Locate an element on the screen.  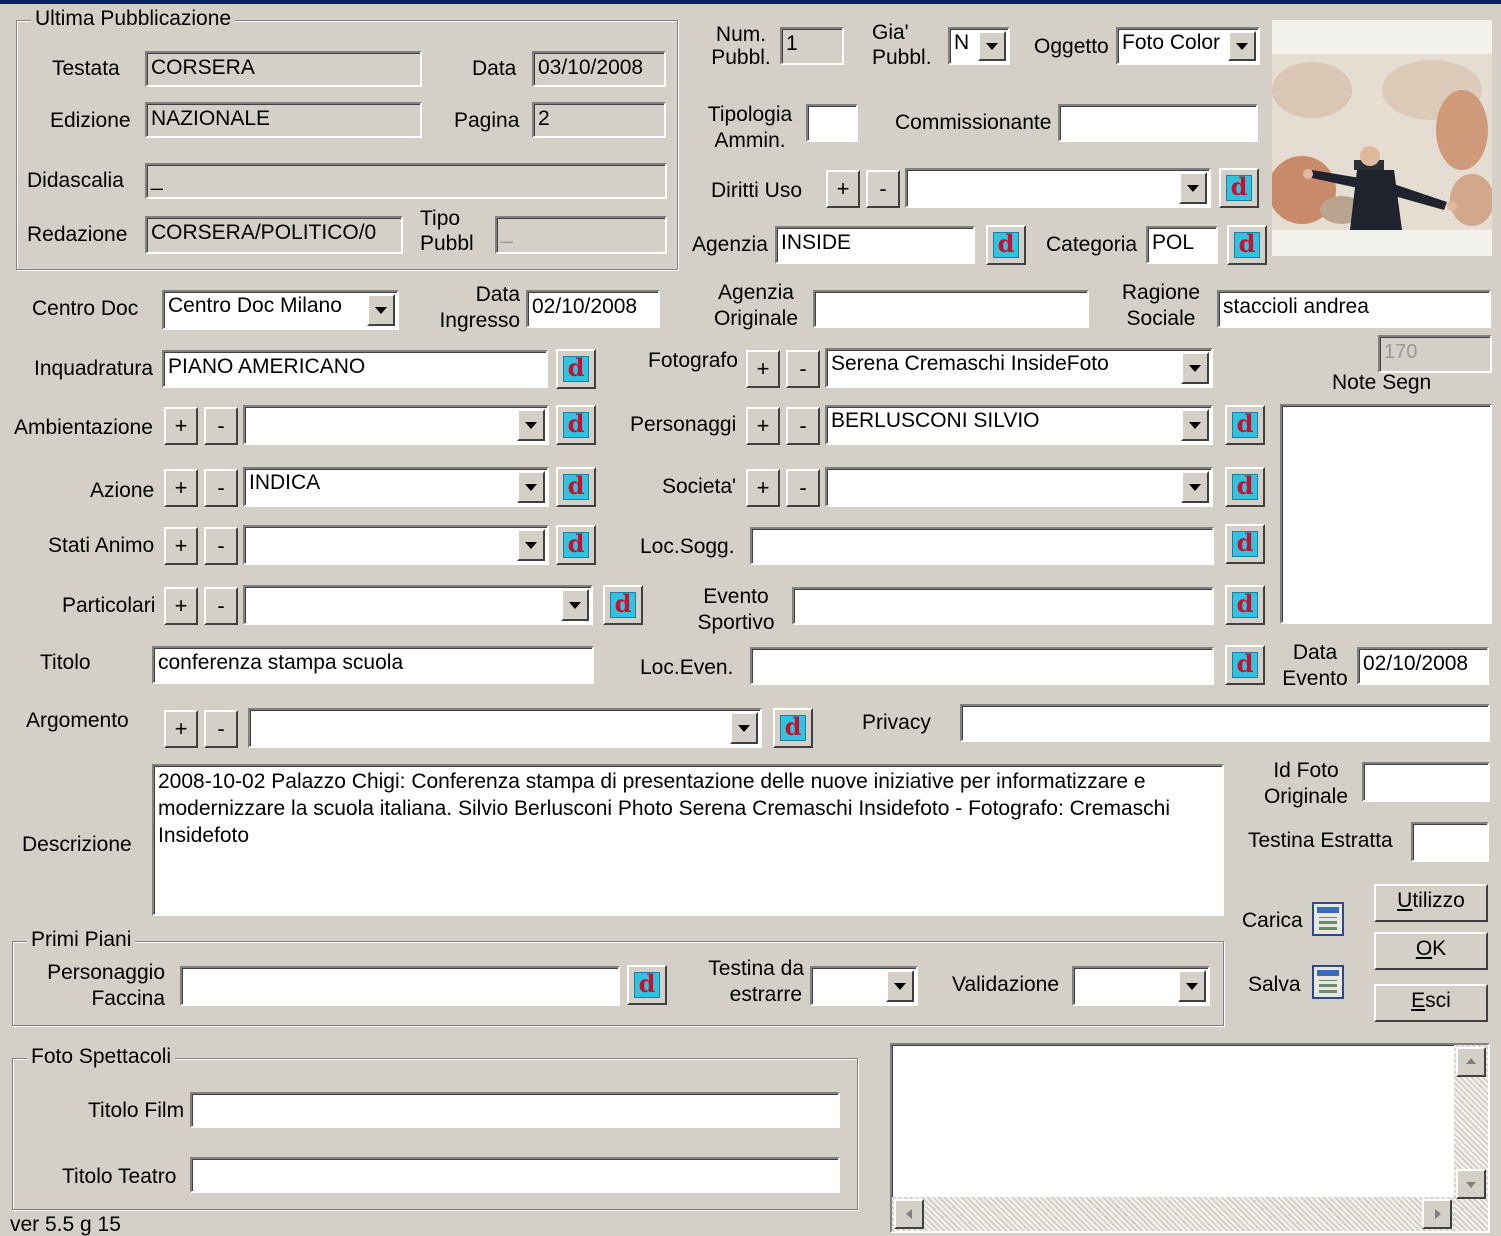
centro-doc-select: Centro Doc Milano is located at coordinates (280, 310).